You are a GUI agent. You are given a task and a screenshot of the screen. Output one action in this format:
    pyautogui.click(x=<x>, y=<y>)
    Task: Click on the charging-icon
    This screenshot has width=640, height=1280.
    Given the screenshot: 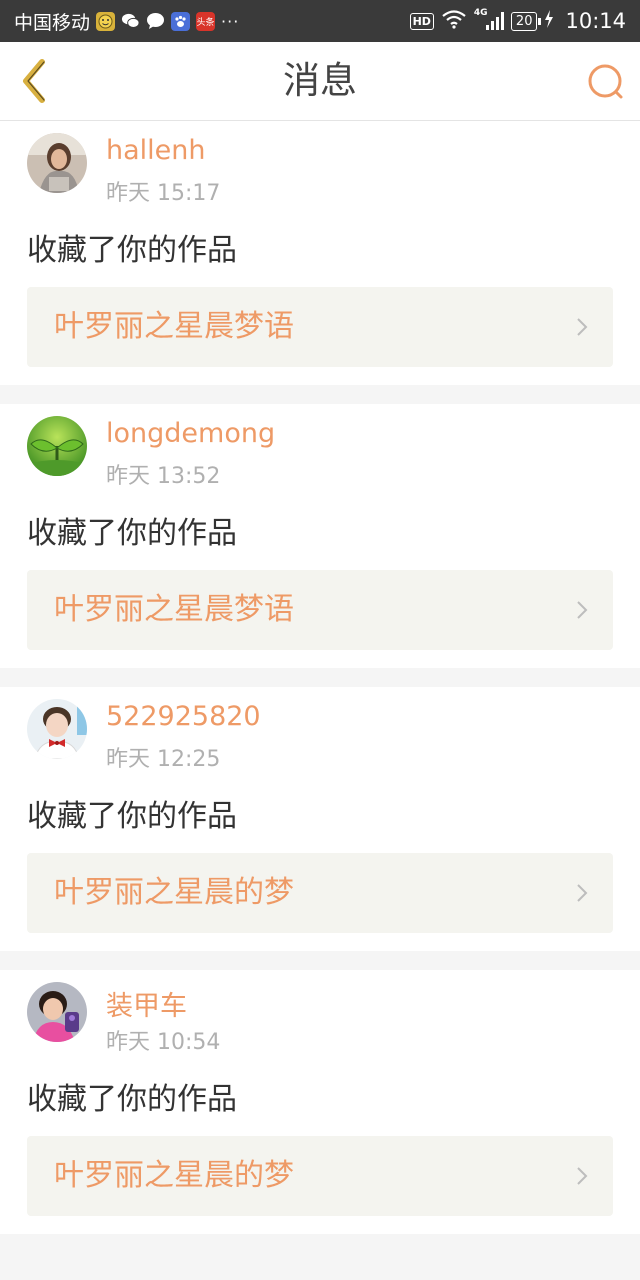 What is the action you would take?
    pyautogui.click(x=549, y=21)
    